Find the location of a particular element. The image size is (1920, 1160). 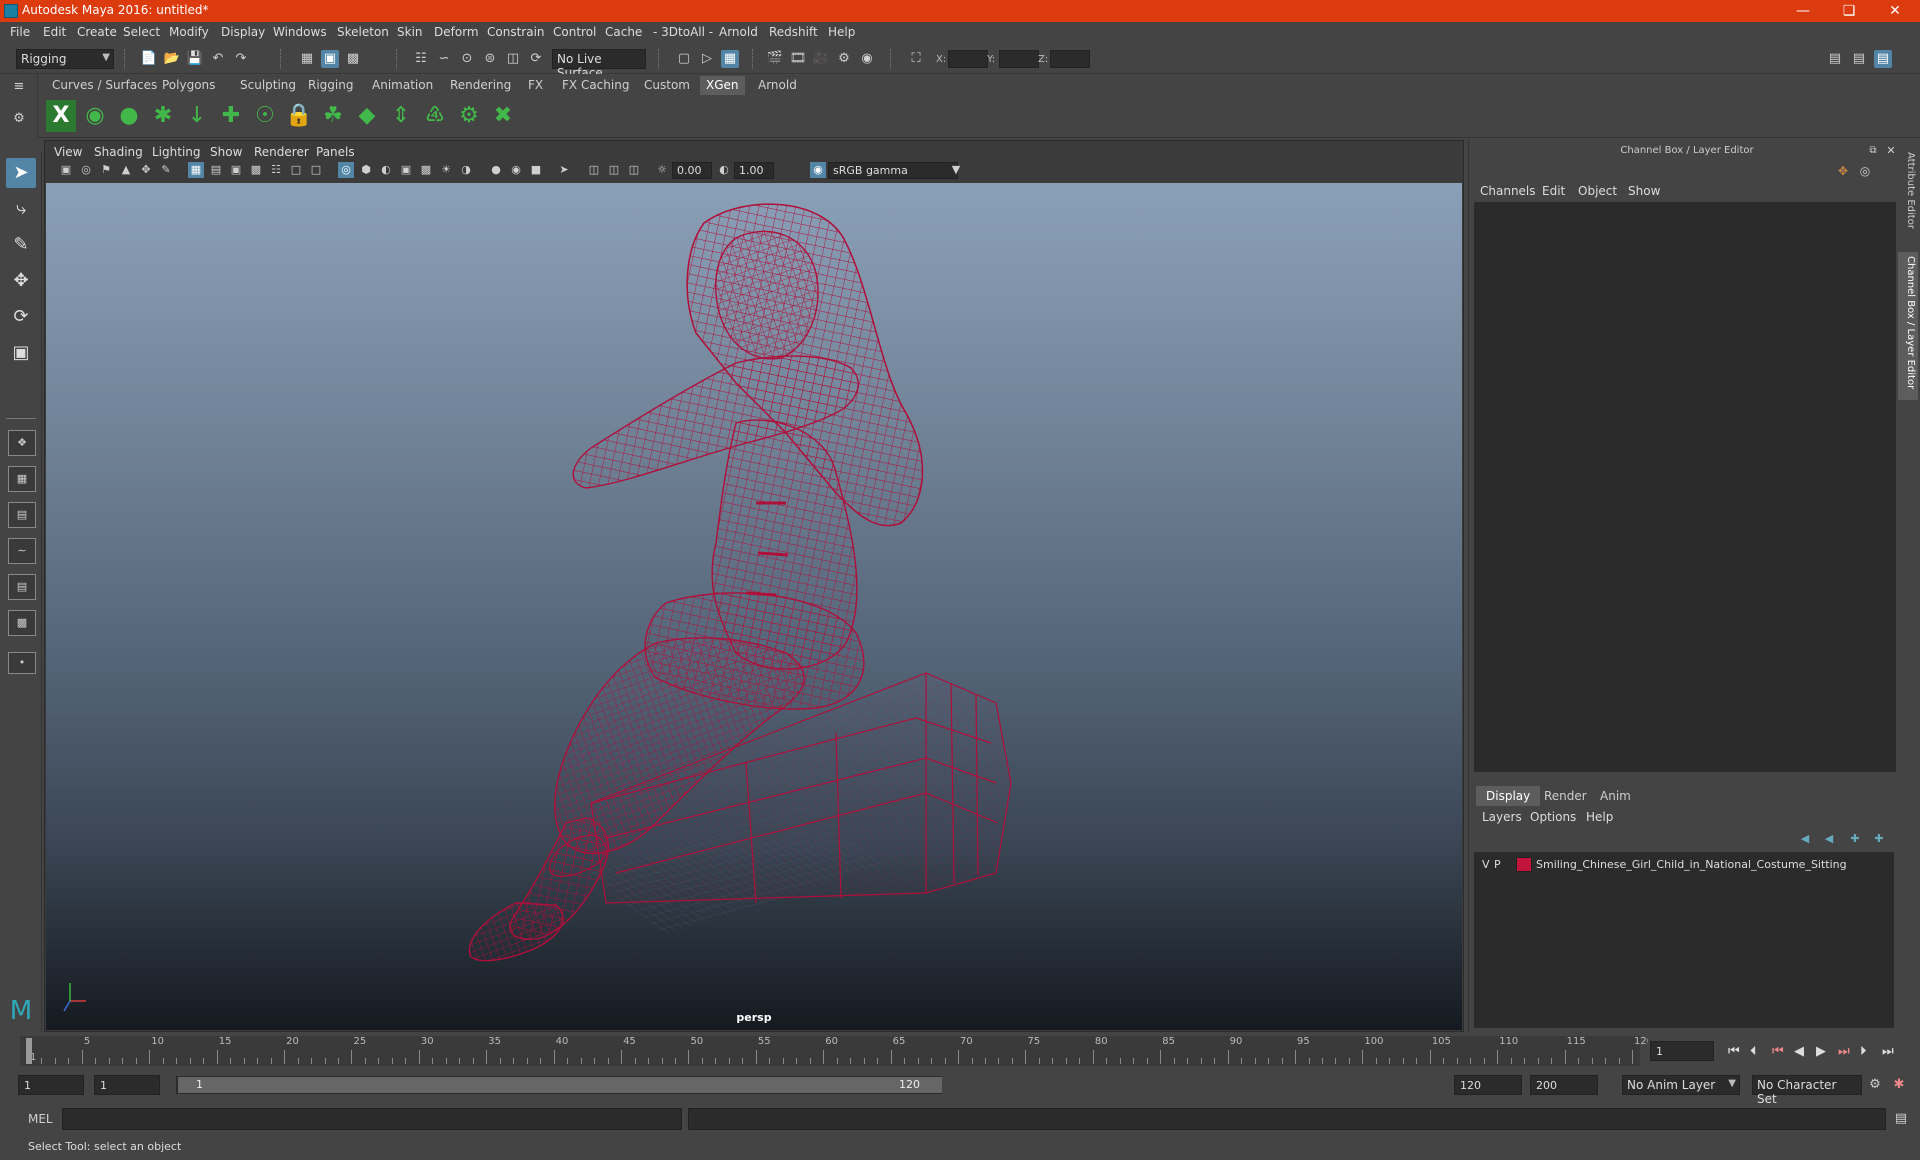

select-tool-icon: ➤ is located at coordinates (21, 173).